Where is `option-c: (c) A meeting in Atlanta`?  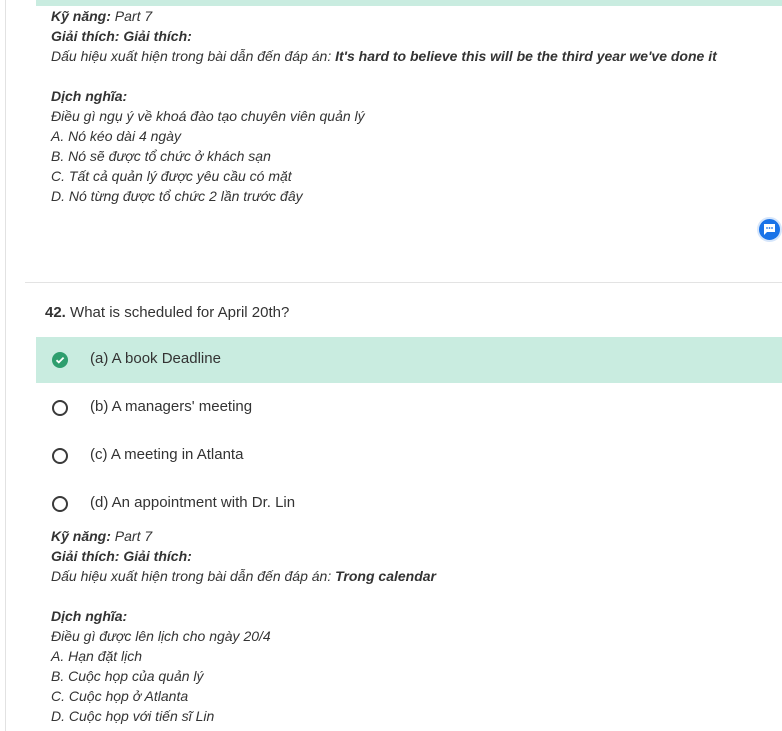 option-c: (c) A meeting in Atlanta is located at coordinates (409, 456).